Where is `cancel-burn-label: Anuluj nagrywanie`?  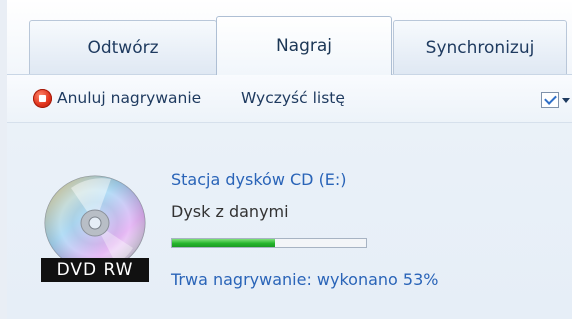 cancel-burn-label: Anuluj nagrywanie is located at coordinates (129, 98).